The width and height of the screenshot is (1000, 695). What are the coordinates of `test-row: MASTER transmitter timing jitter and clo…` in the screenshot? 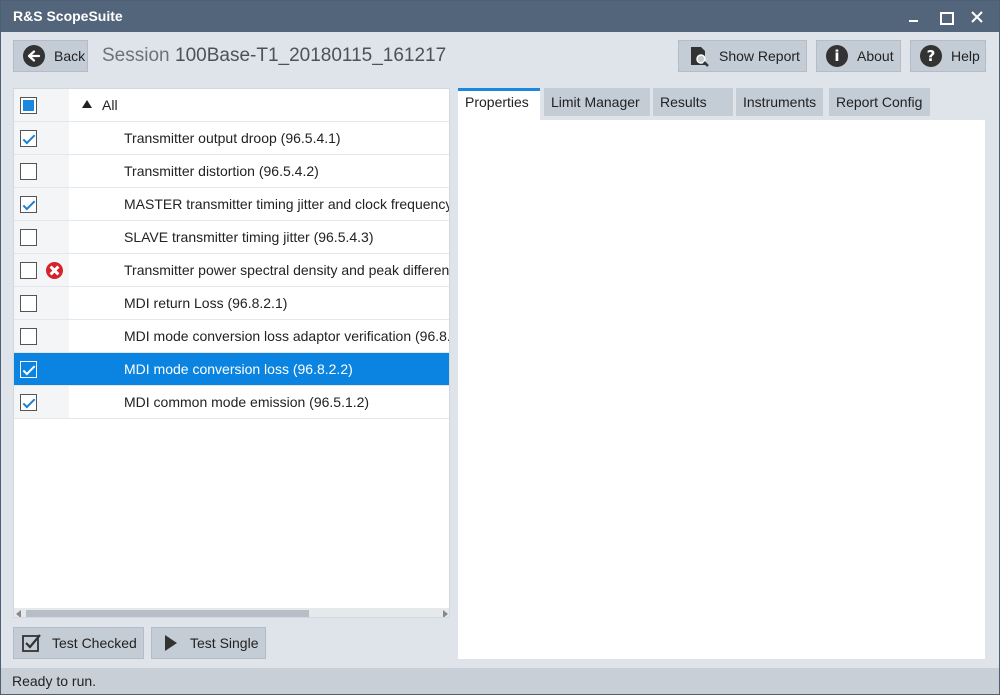 It's located at (232, 204).